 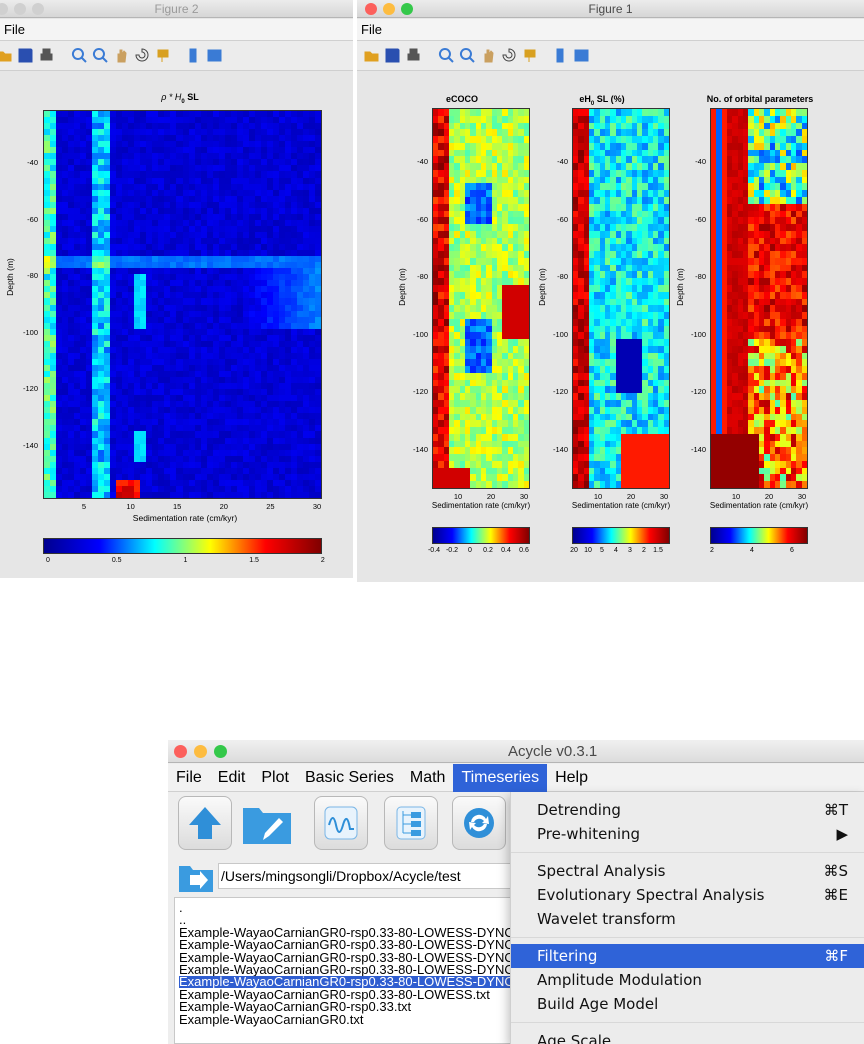 What do you see at coordinates (506, 550) in the screenshot?
I see `colorbar-tick-label: 0.4` at bounding box center [506, 550].